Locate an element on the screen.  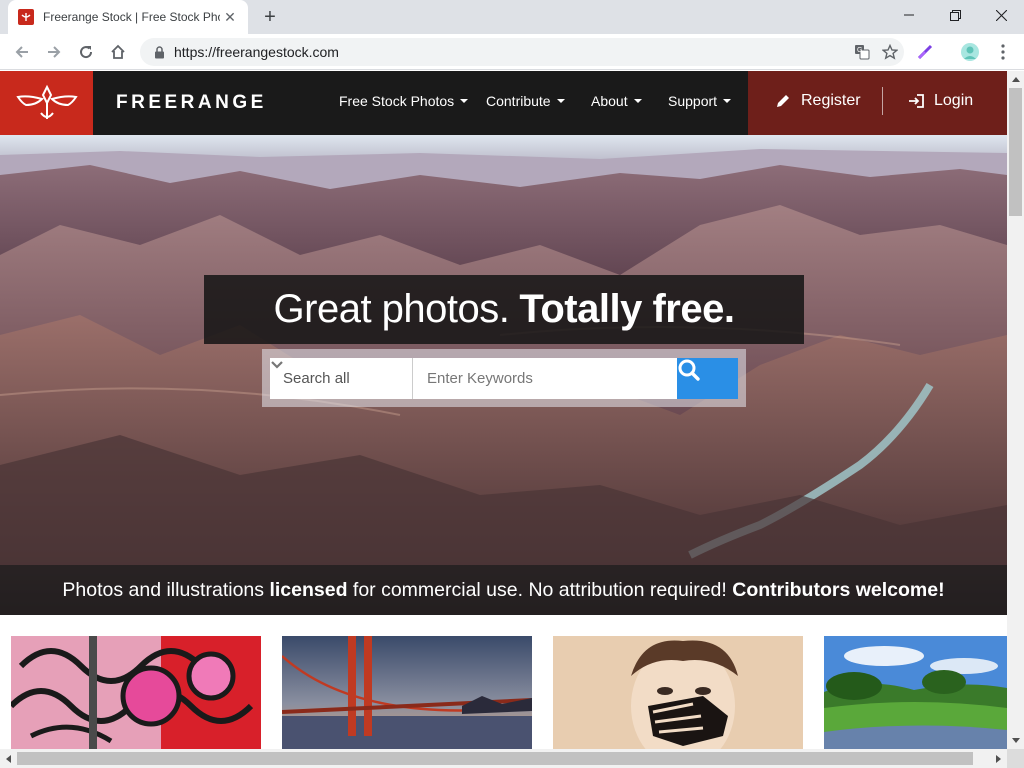
scroll-left-icon is located at coordinates (8, 758).